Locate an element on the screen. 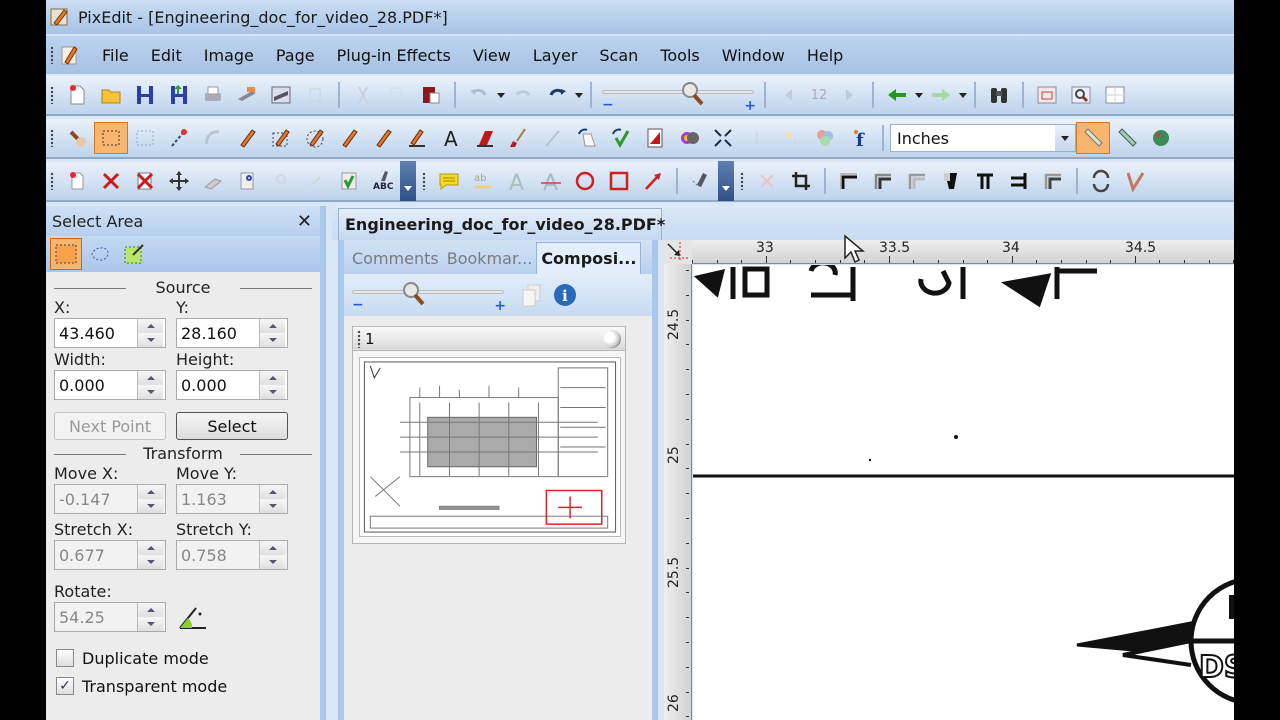  print-button is located at coordinates (213, 95).